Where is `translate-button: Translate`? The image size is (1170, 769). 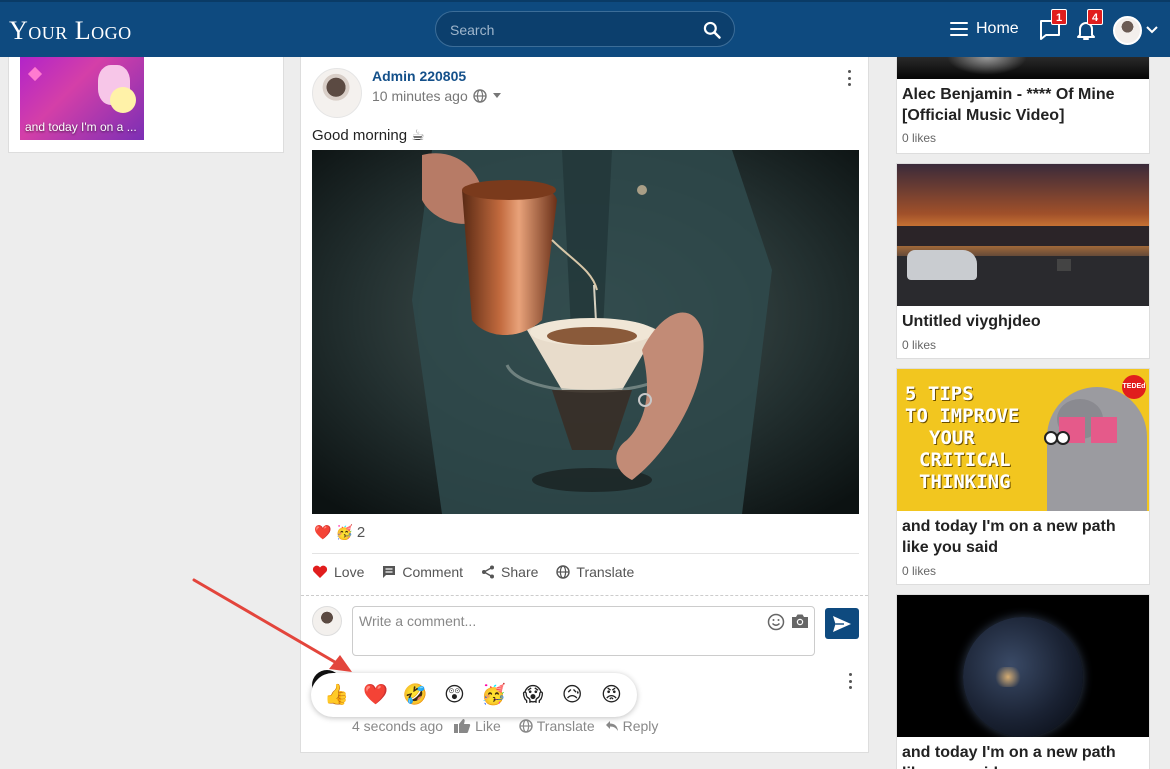 translate-button: Translate is located at coordinates (595, 572).